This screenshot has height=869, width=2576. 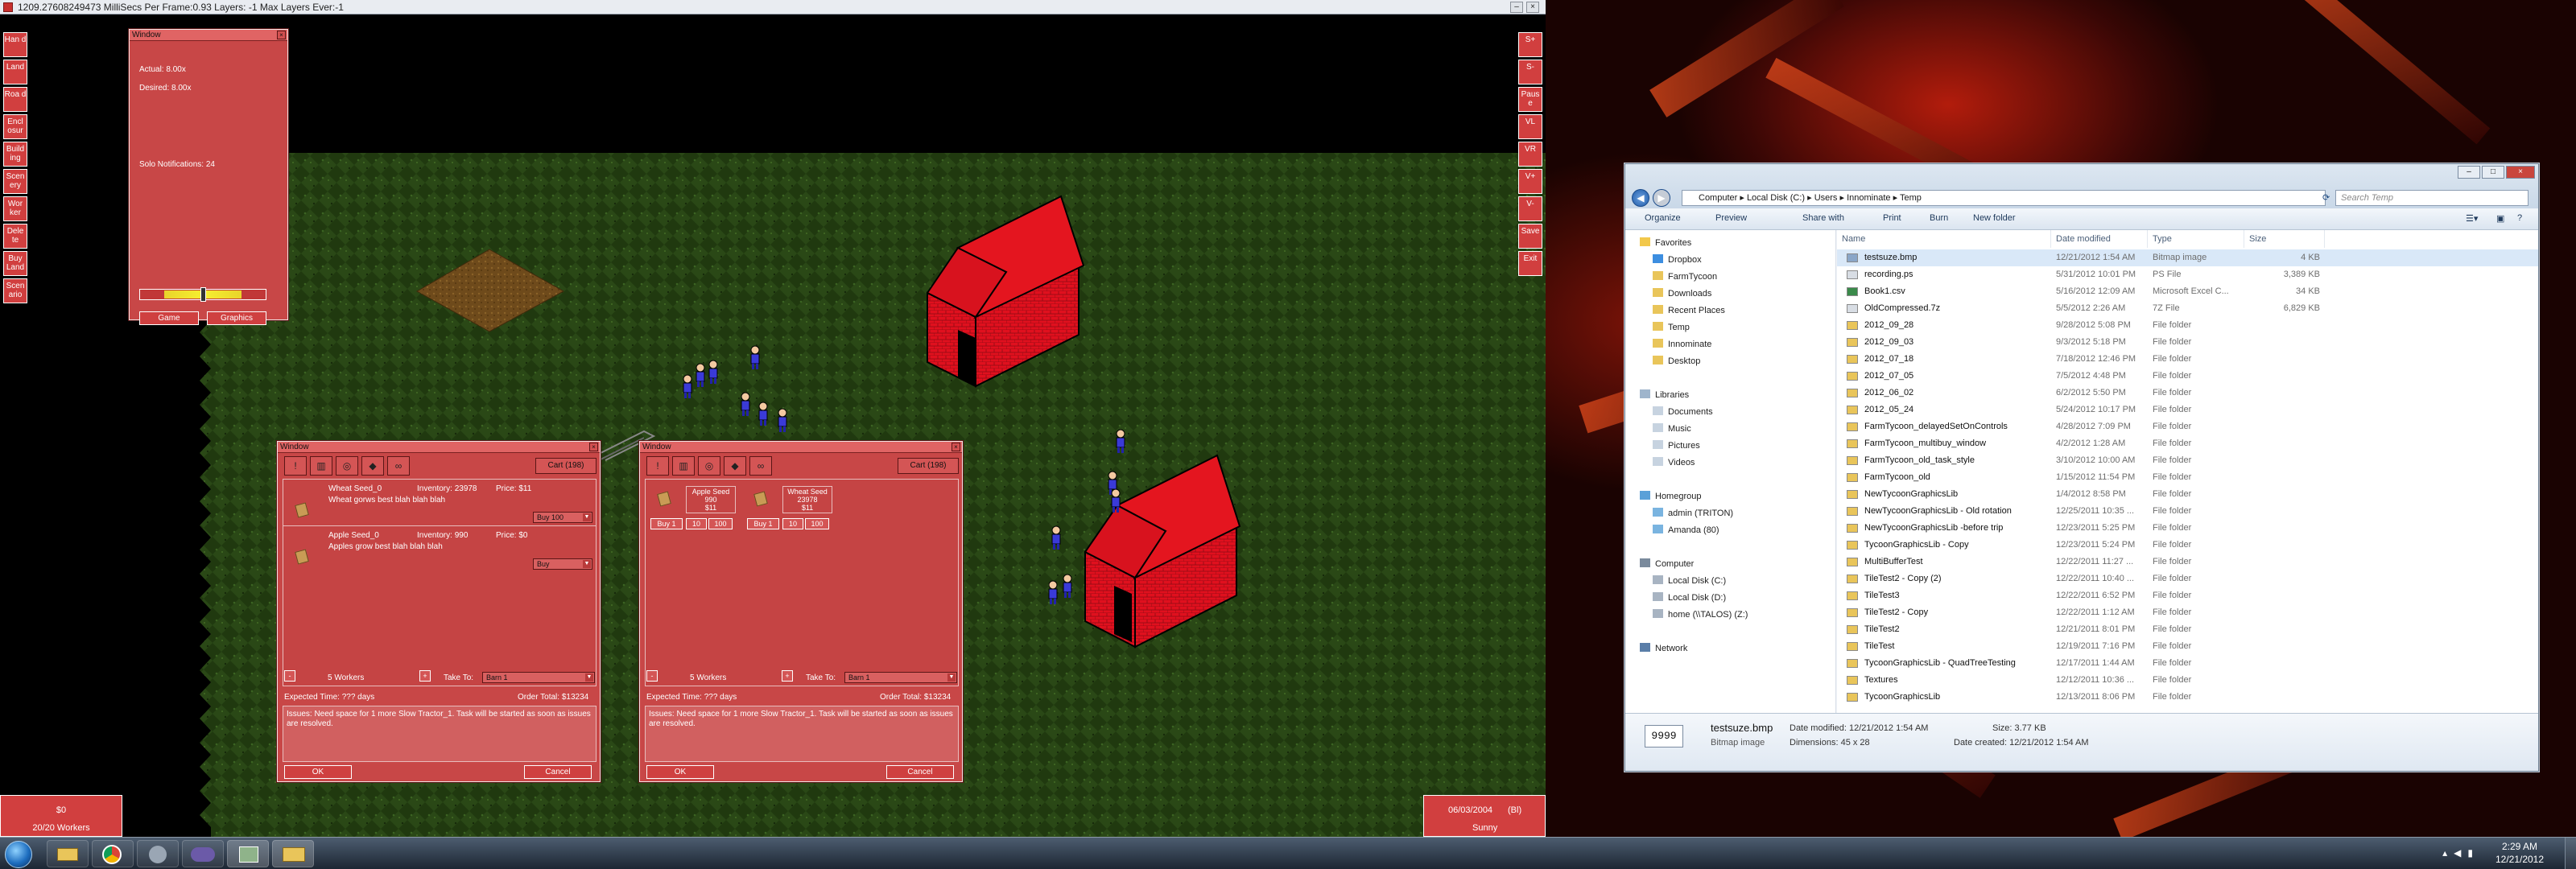 What do you see at coordinates (248, 853) in the screenshot?
I see `game-taskbar-icon` at bounding box center [248, 853].